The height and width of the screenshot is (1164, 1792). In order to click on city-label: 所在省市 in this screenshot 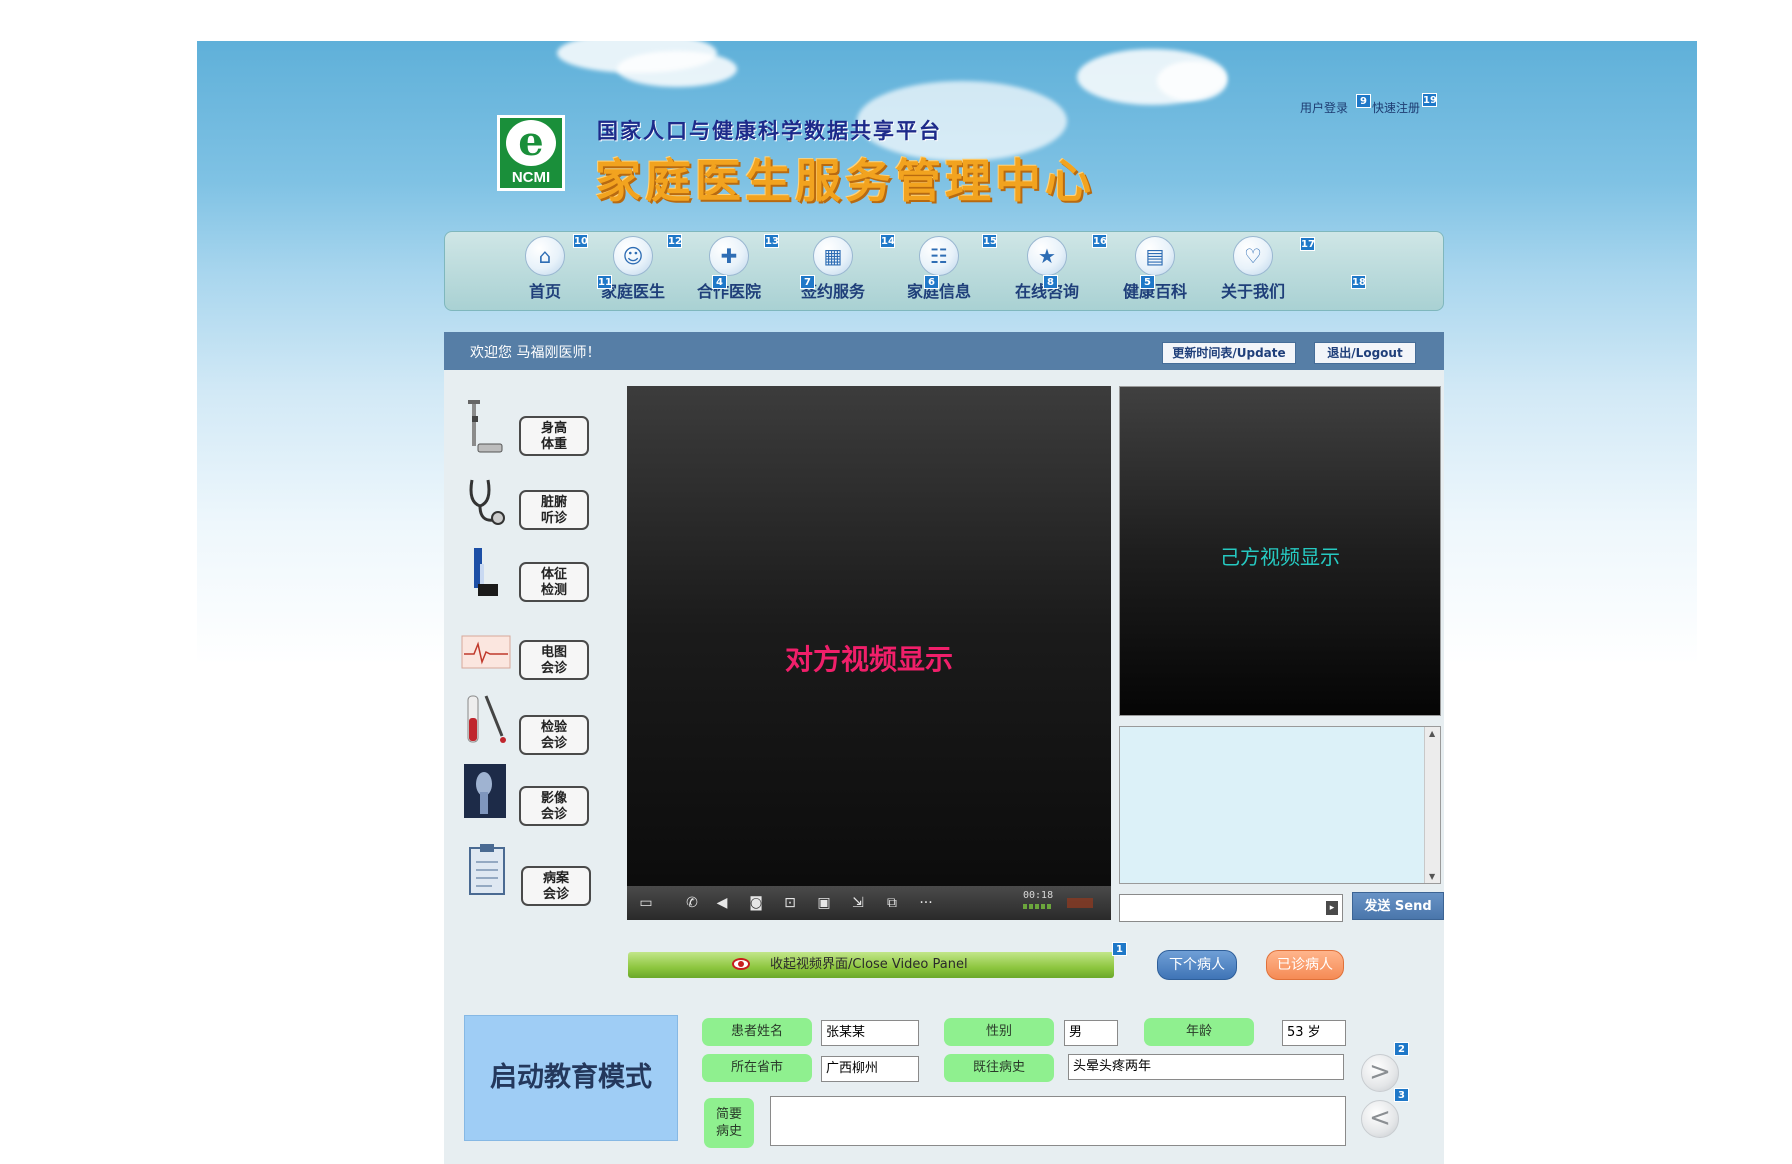, I will do `click(757, 1068)`.